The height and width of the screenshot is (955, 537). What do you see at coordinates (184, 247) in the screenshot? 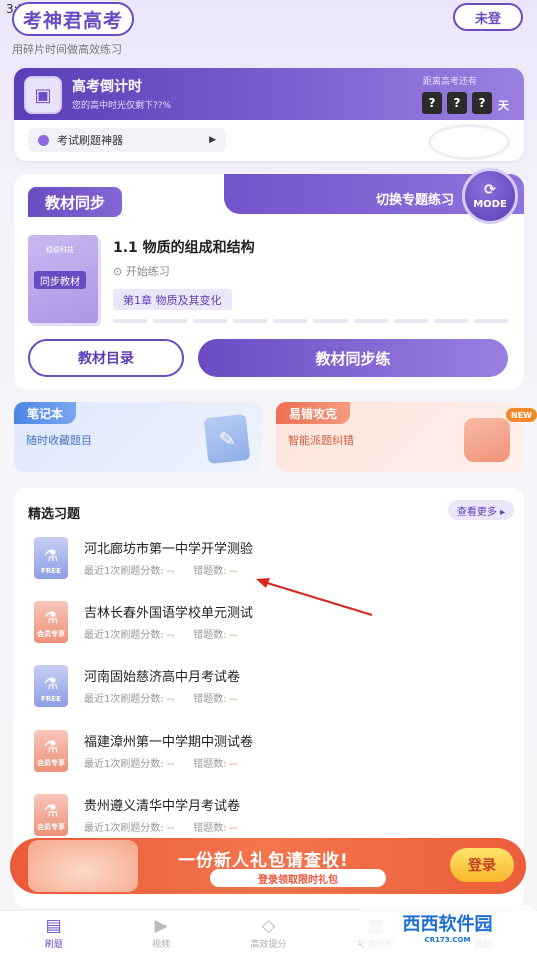
I see `lesson-title: 1.1 物质的组成和结构` at bounding box center [184, 247].